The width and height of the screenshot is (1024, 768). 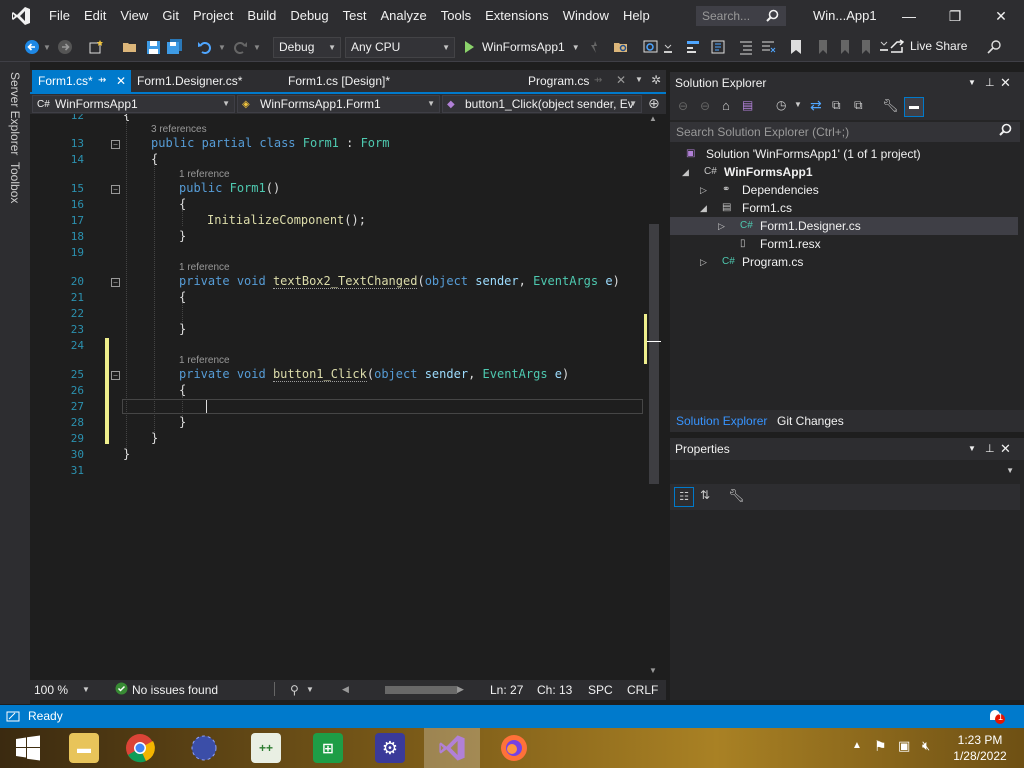 What do you see at coordinates (205, 47) in the screenshot?
I see `undo-icon` at bounding box center [205, 47].